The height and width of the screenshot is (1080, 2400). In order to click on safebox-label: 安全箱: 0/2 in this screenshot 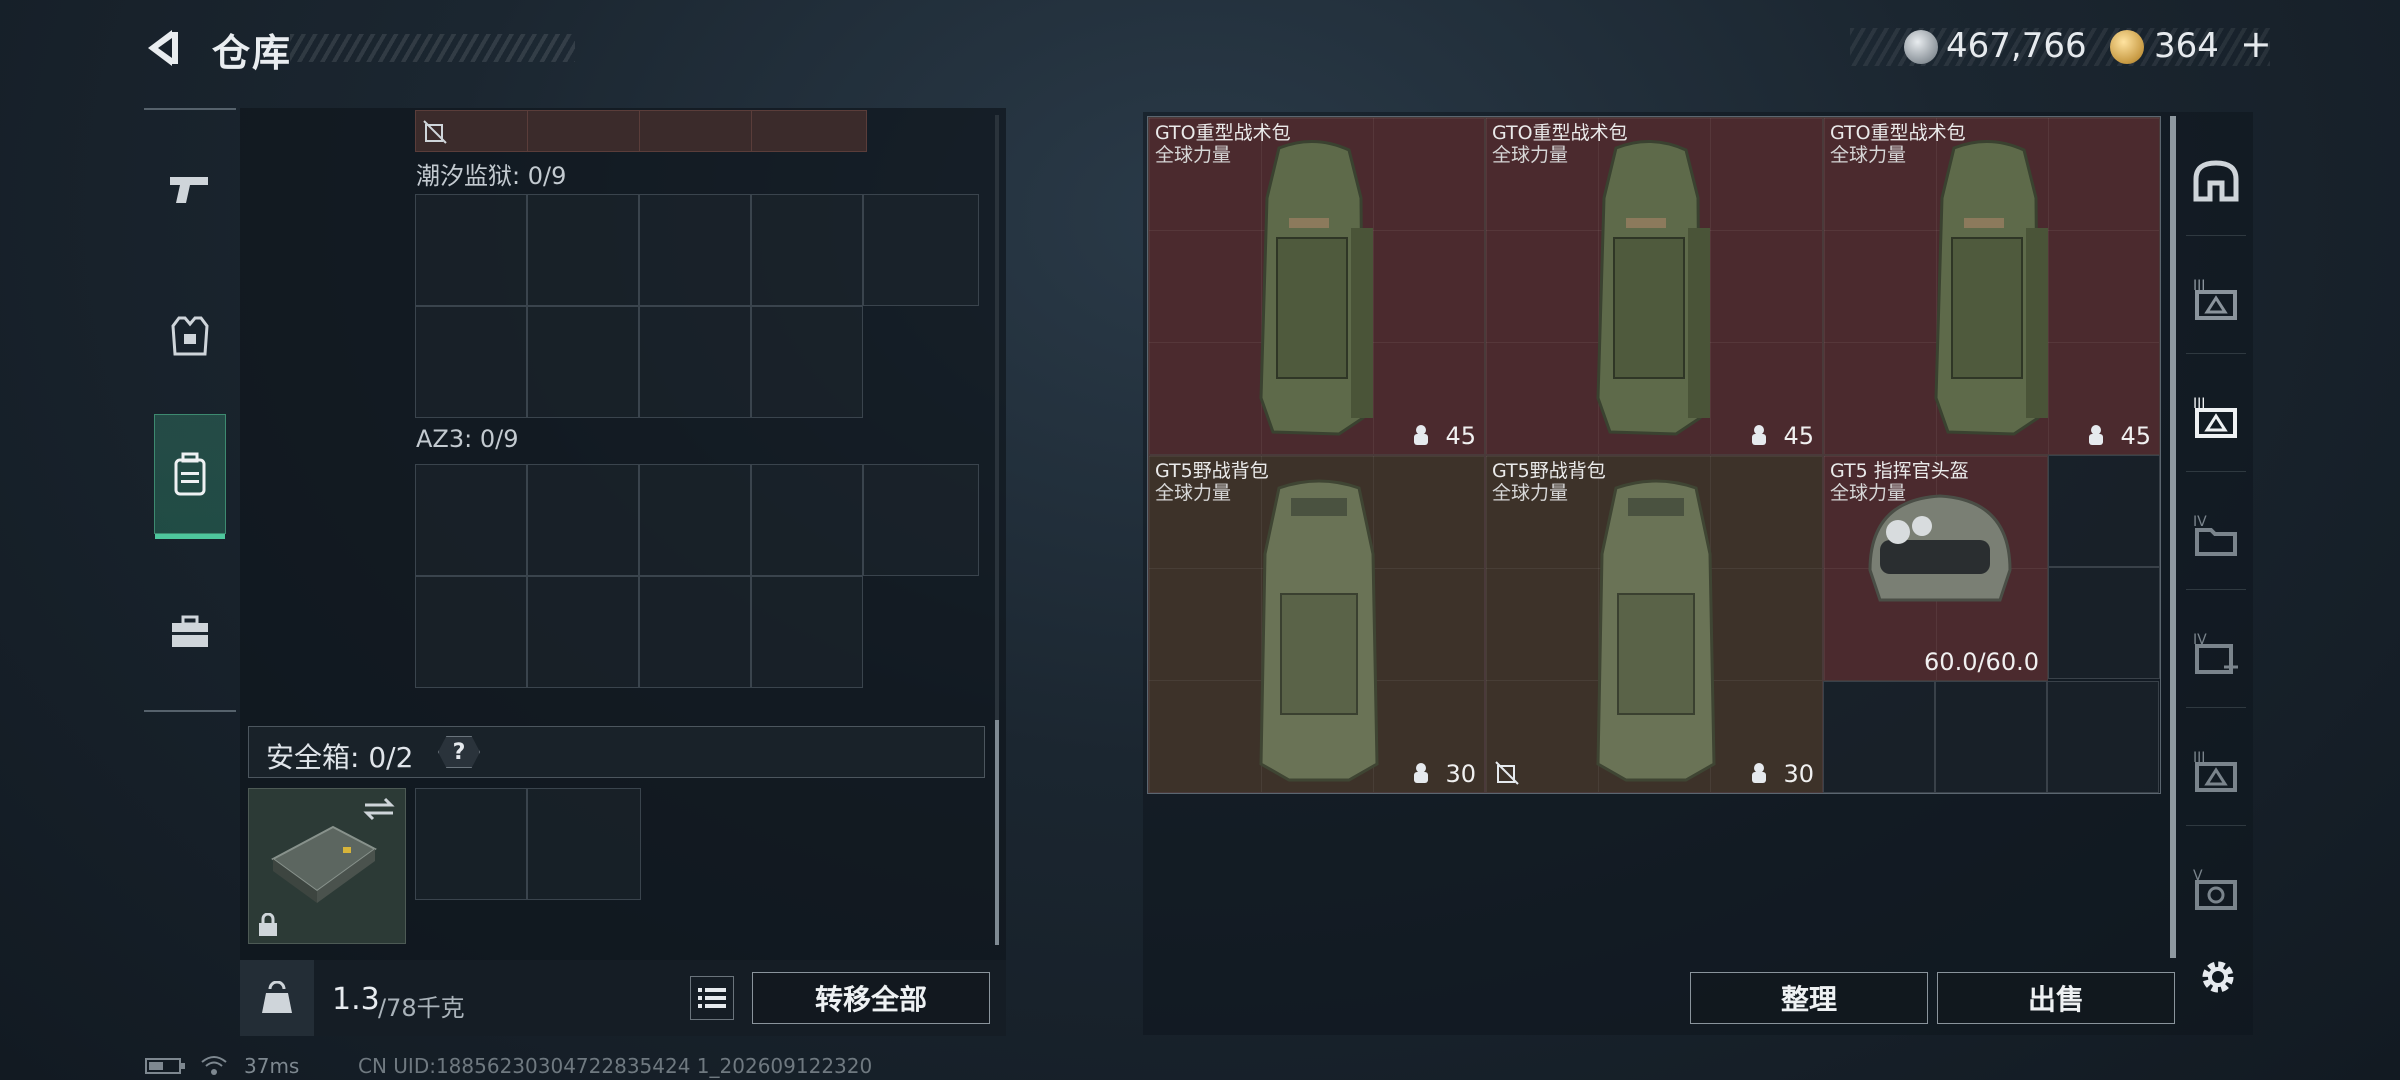, I will do `click(340, 757)`.